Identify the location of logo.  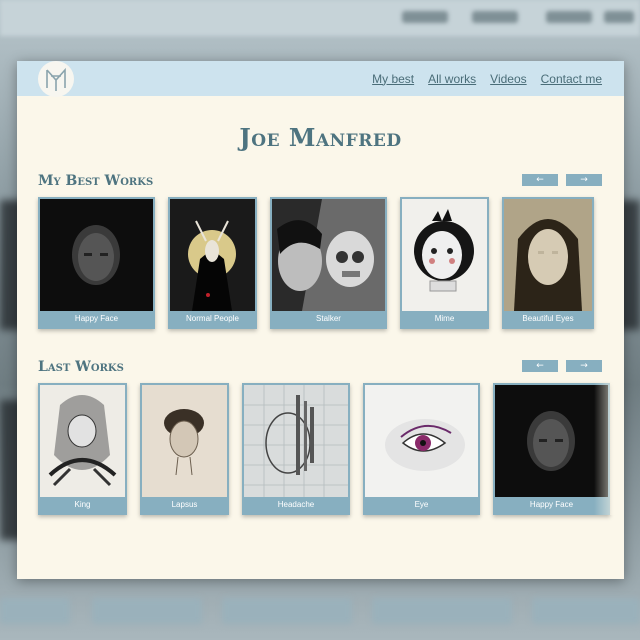
(56, 79).